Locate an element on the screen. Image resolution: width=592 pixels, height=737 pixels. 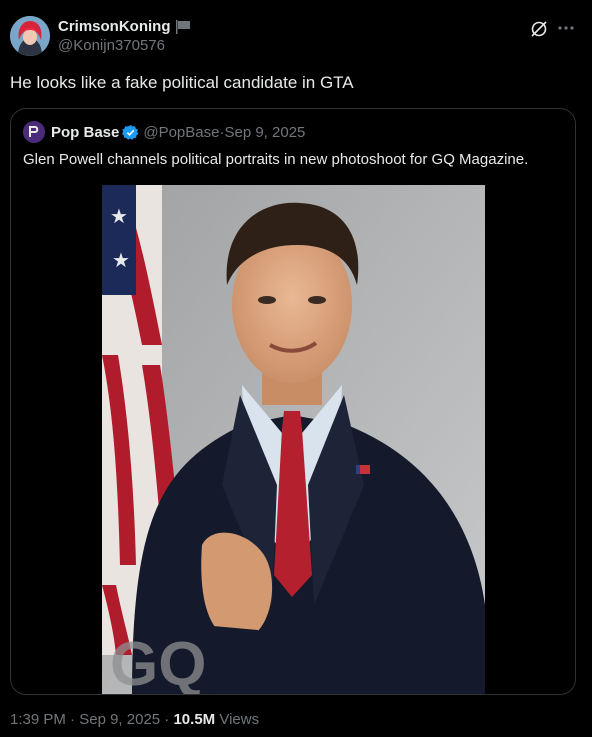
flag-icon is located at coordinates (182, 26).